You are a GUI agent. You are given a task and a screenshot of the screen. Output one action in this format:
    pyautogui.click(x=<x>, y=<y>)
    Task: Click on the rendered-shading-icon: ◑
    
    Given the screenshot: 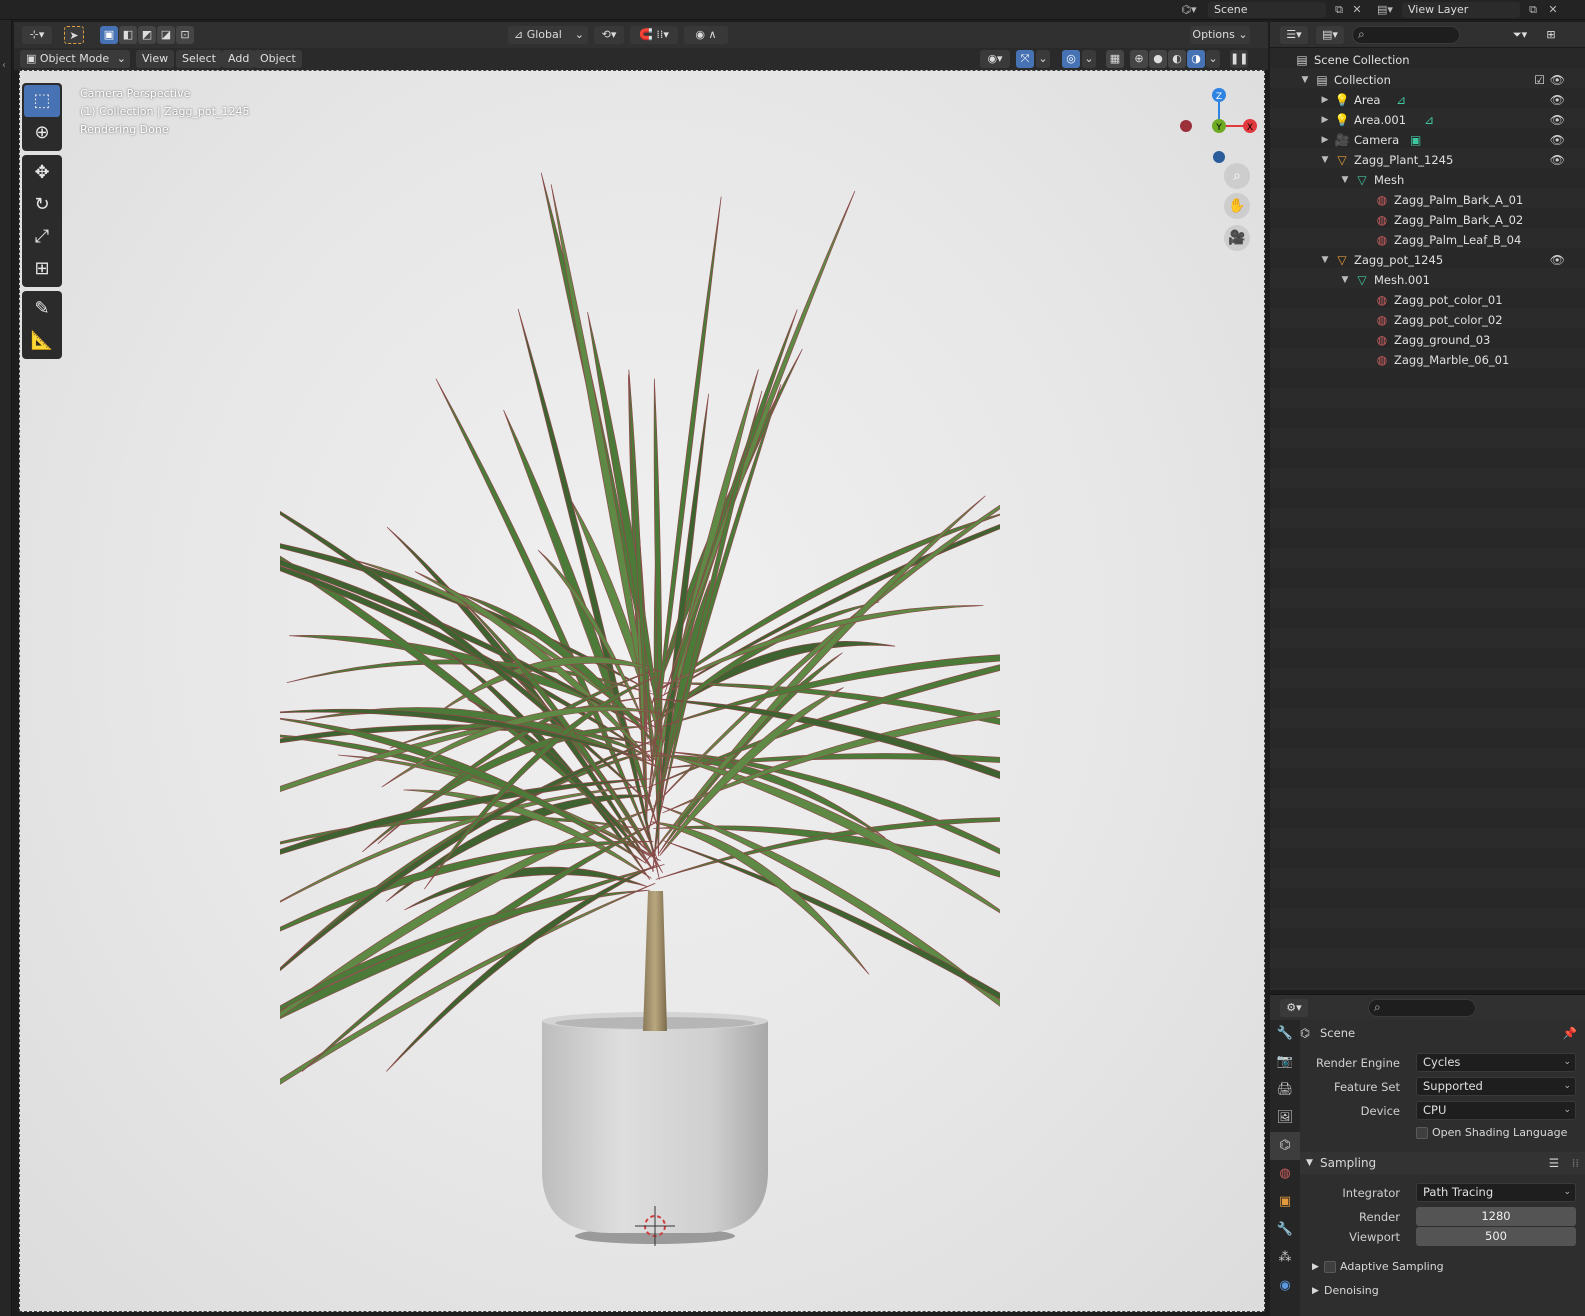 What is the action you would take?
    pyautogui.click(x=1196, y=59)
    